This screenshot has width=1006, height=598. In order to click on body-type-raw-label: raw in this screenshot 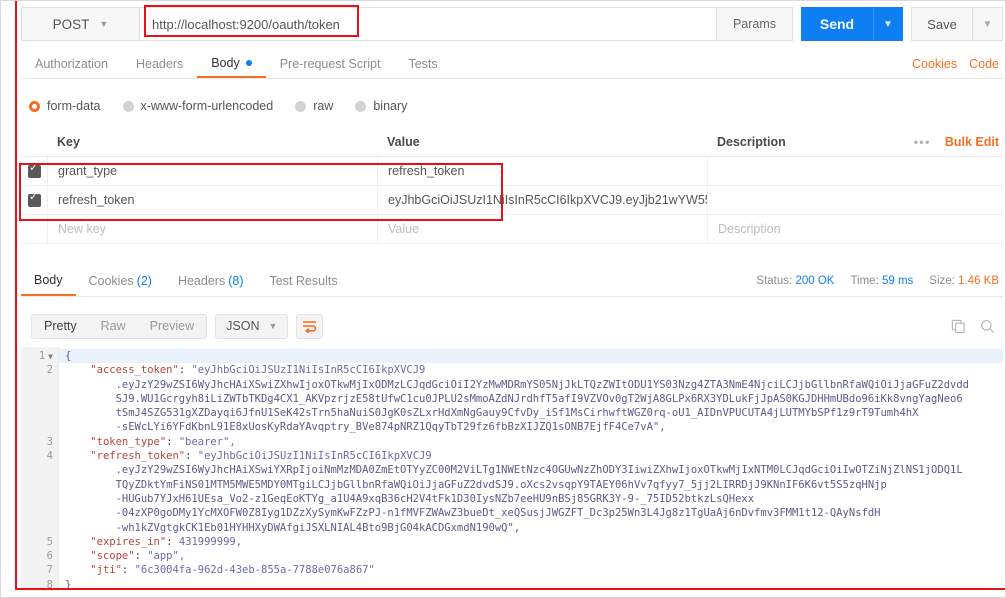, I will do `click(323, 106)`.